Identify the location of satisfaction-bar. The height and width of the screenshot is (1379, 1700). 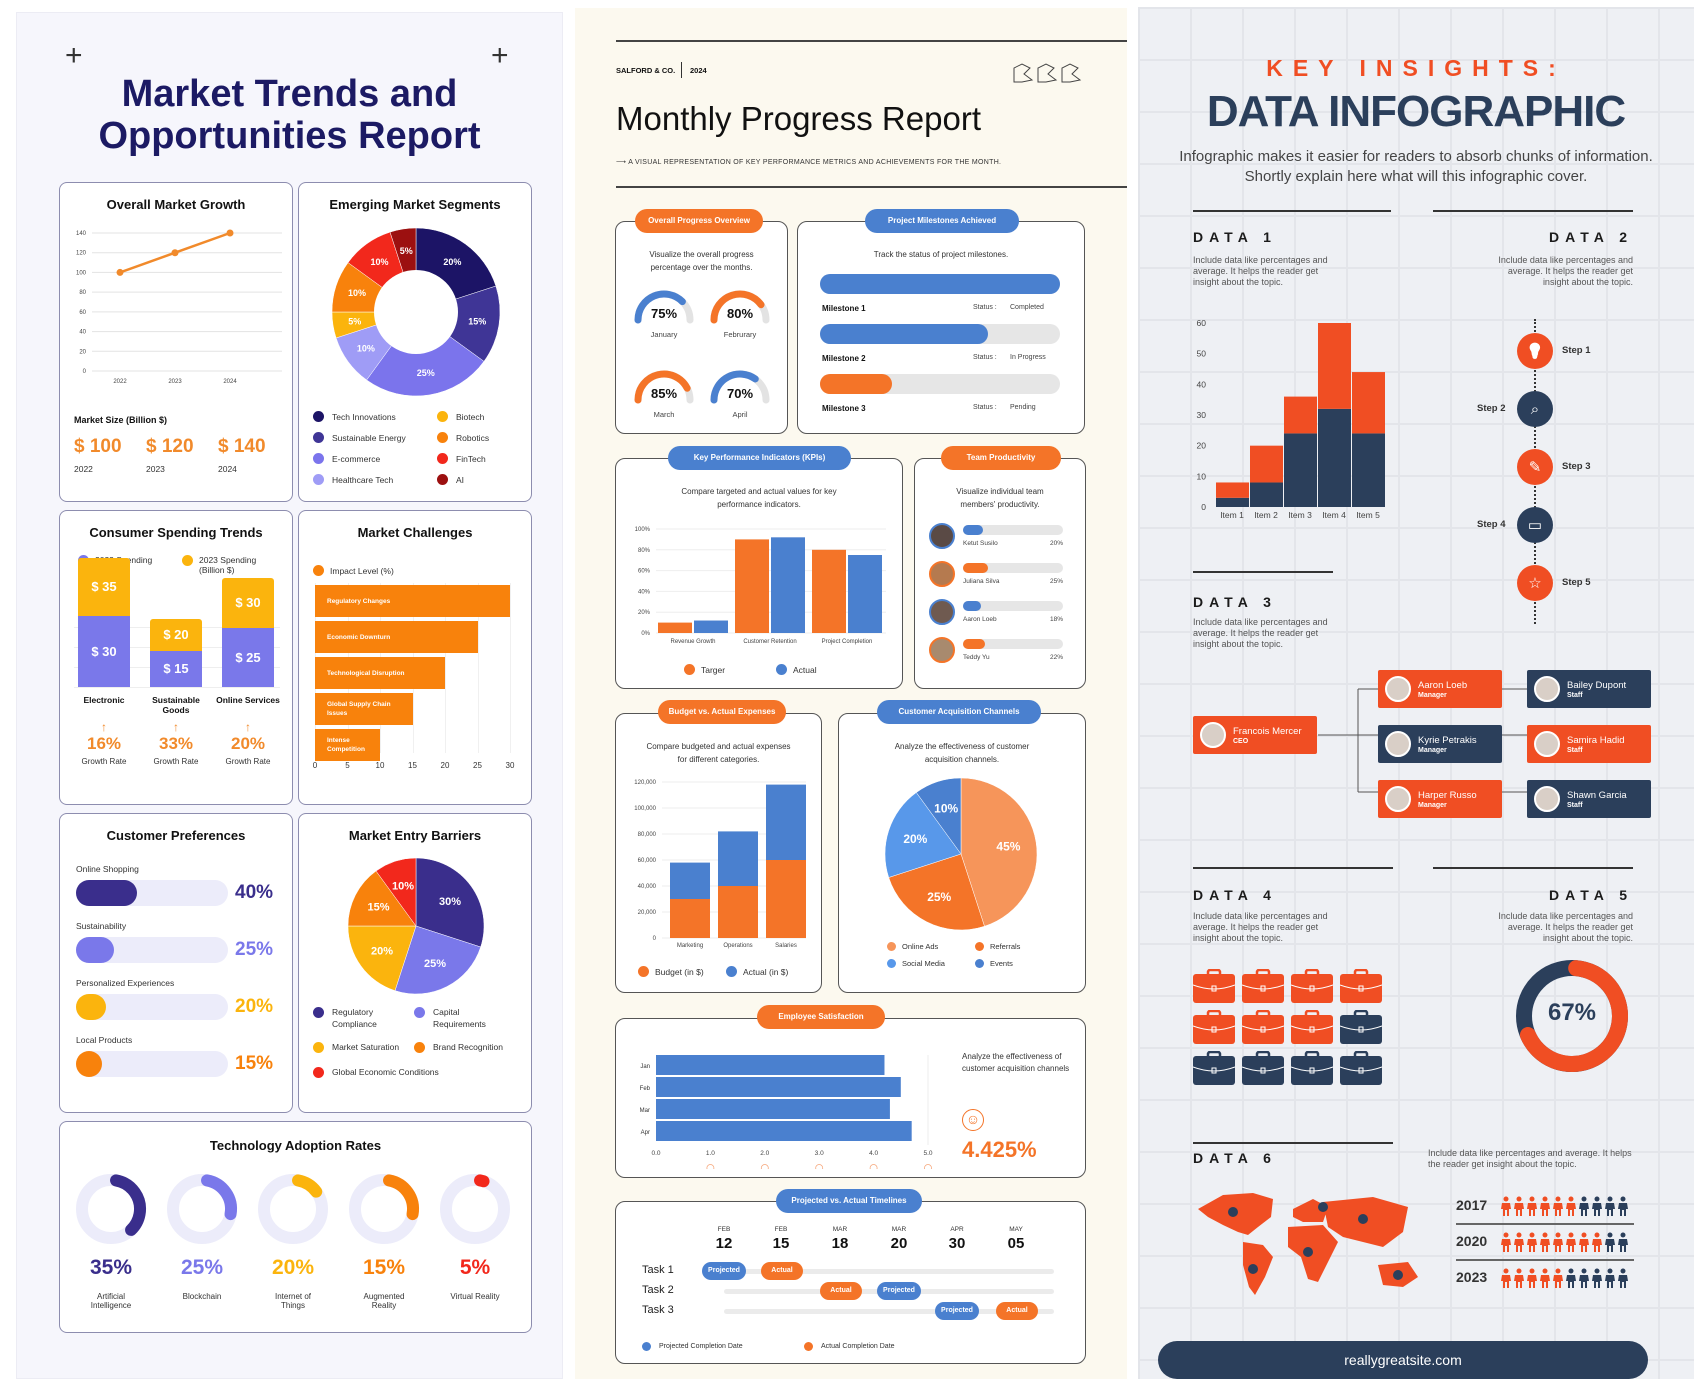
(773, 1109).